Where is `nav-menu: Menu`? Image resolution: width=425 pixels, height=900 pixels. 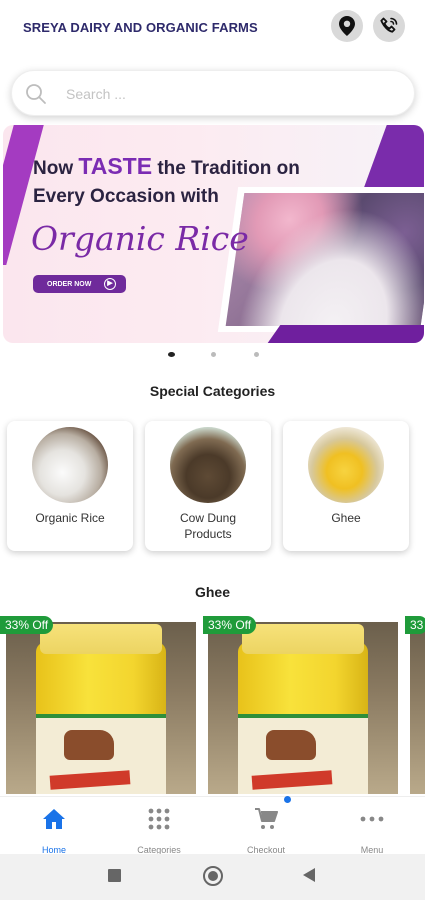 nav-menu: Menu is located at coordinates (372, 829).